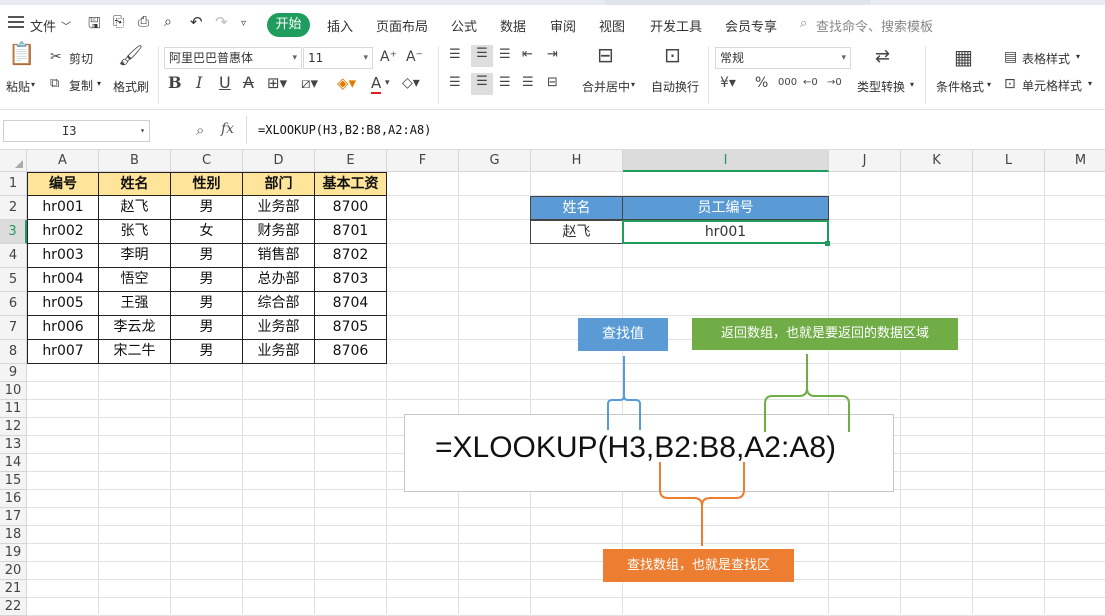 The width and height of the screenshot is (1105, 616). Describe the element at coordinates (675, 86) in the screenshot. I see `wrap-text-button: 自动换行` at that location.